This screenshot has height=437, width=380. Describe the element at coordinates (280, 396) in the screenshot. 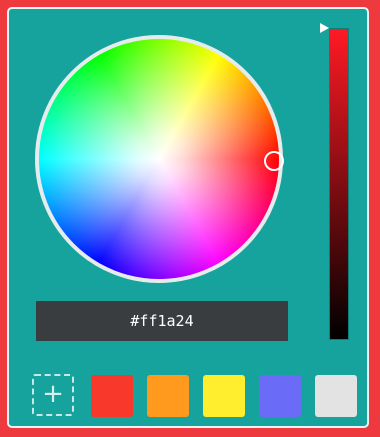

I see `swatch-periwinkle` at that location.